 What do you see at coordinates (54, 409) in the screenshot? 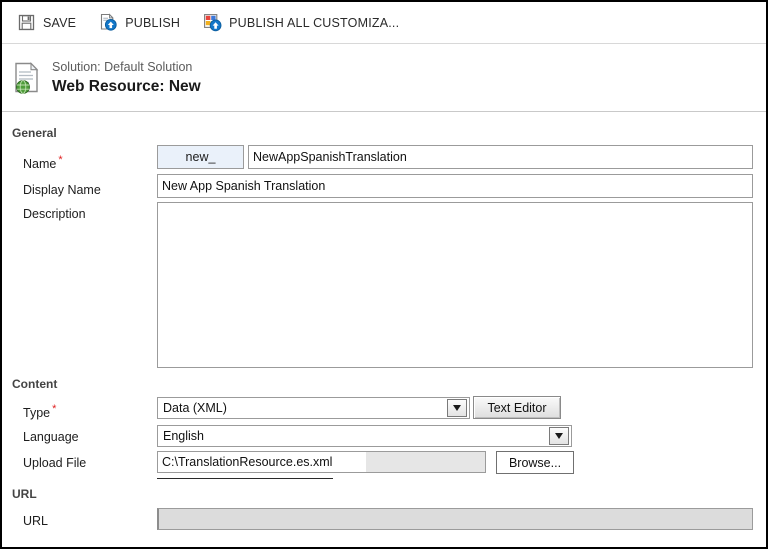
I see `type-required-asterisk: *` at bounding box center [54, 409].